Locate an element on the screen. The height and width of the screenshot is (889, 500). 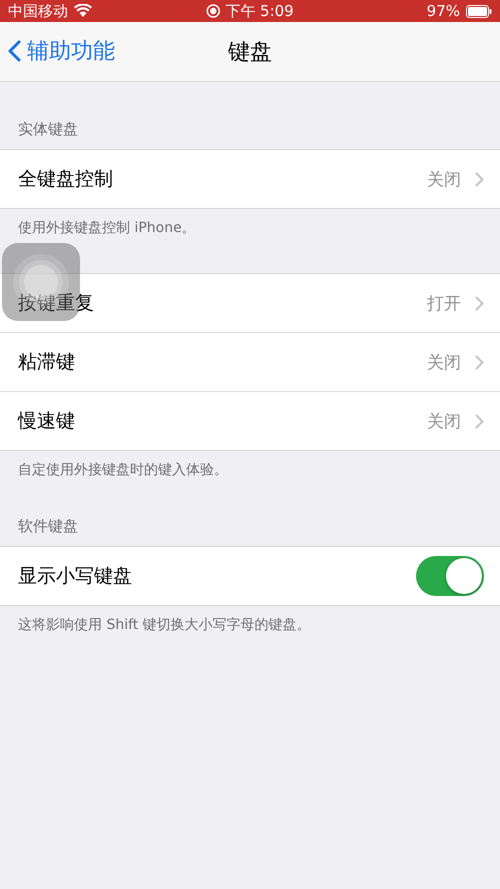
row-label: 慢速键 is located at coordinates (47, 421).